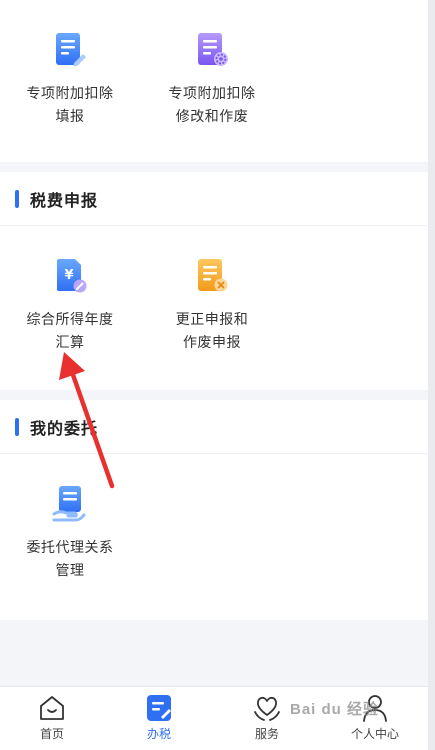 The height and width of the screenshot is (750, 435). Describe the element at coordinates (70, 104) in the screenshot. I see `tile-label: 专项附加扣除 填报` at that location.